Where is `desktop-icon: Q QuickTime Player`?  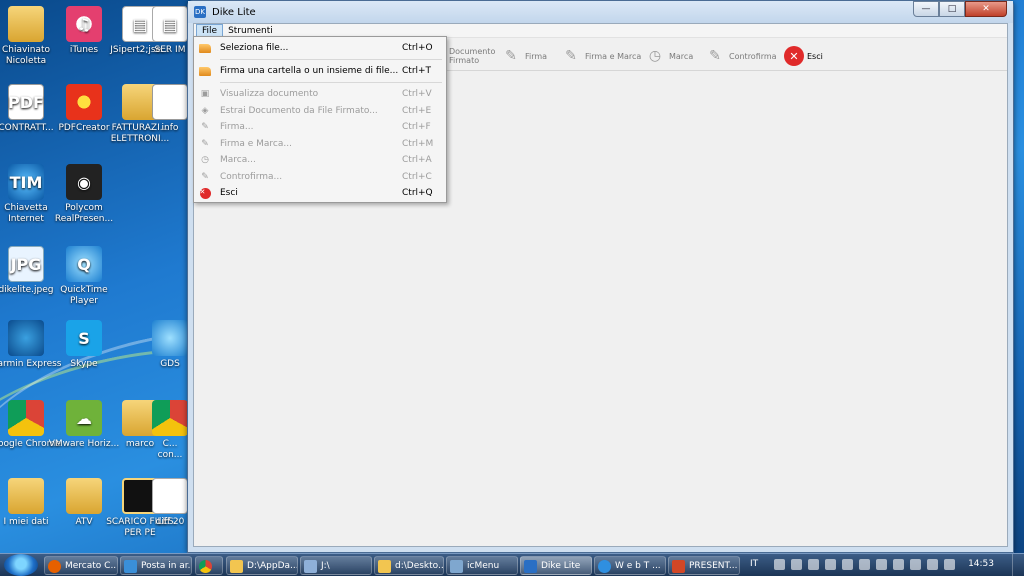
desktop-icon: Q QuickTime Player is located at coordinates (84, 276).